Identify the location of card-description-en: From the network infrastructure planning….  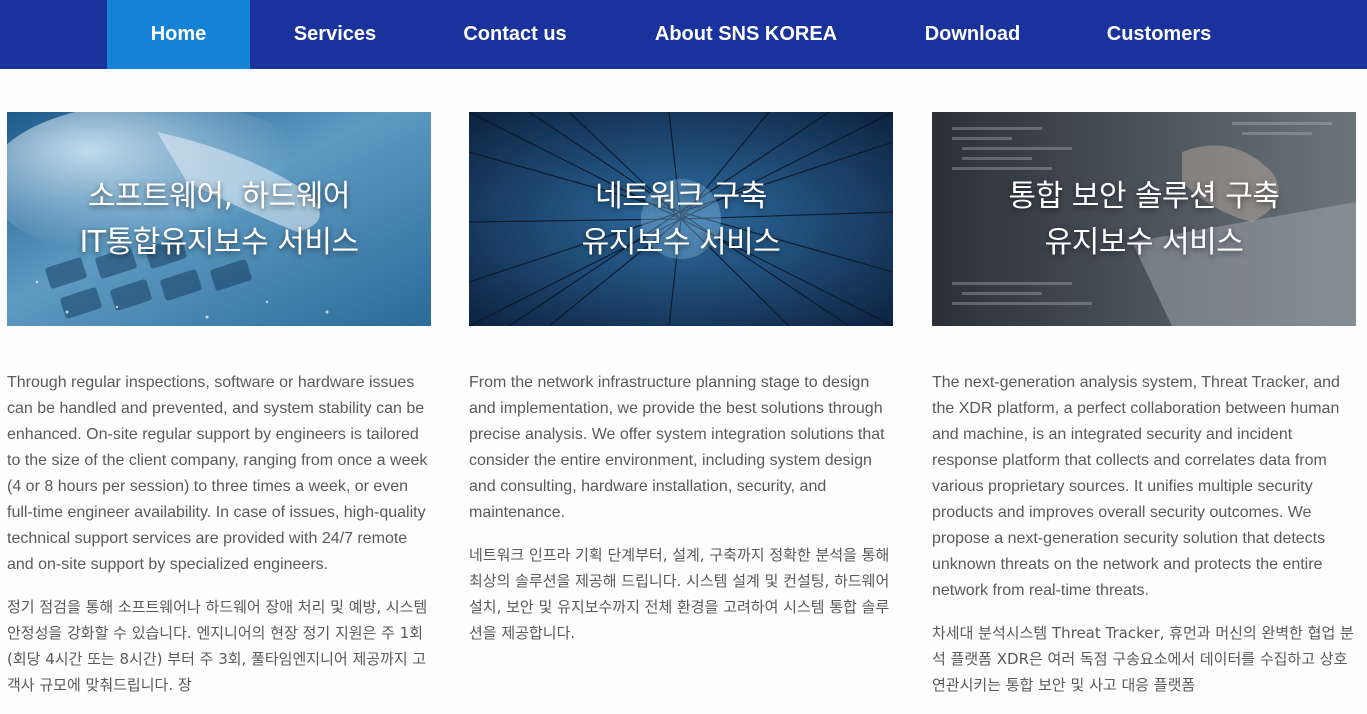
(677, 447).